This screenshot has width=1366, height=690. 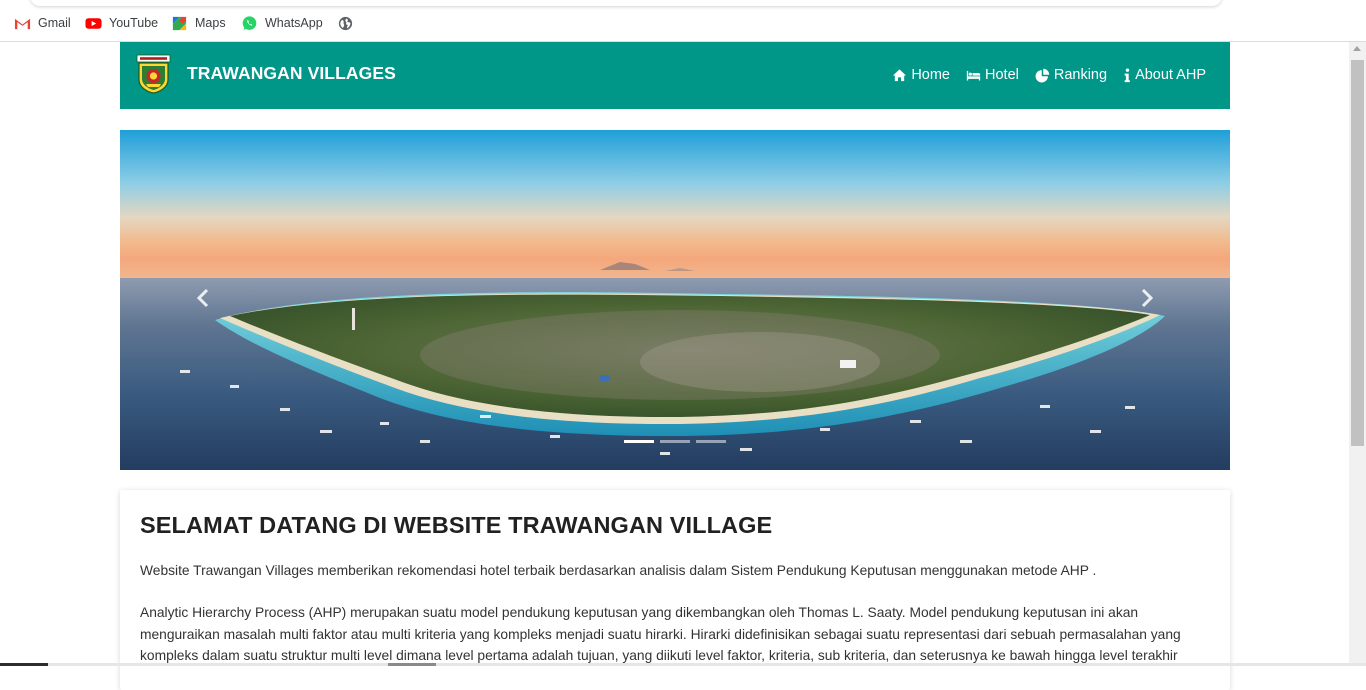 What do you see at coordinates (210, 23) in the screenshot?
I see `bookmark-label: Maps` at bounding box center [210, 23].